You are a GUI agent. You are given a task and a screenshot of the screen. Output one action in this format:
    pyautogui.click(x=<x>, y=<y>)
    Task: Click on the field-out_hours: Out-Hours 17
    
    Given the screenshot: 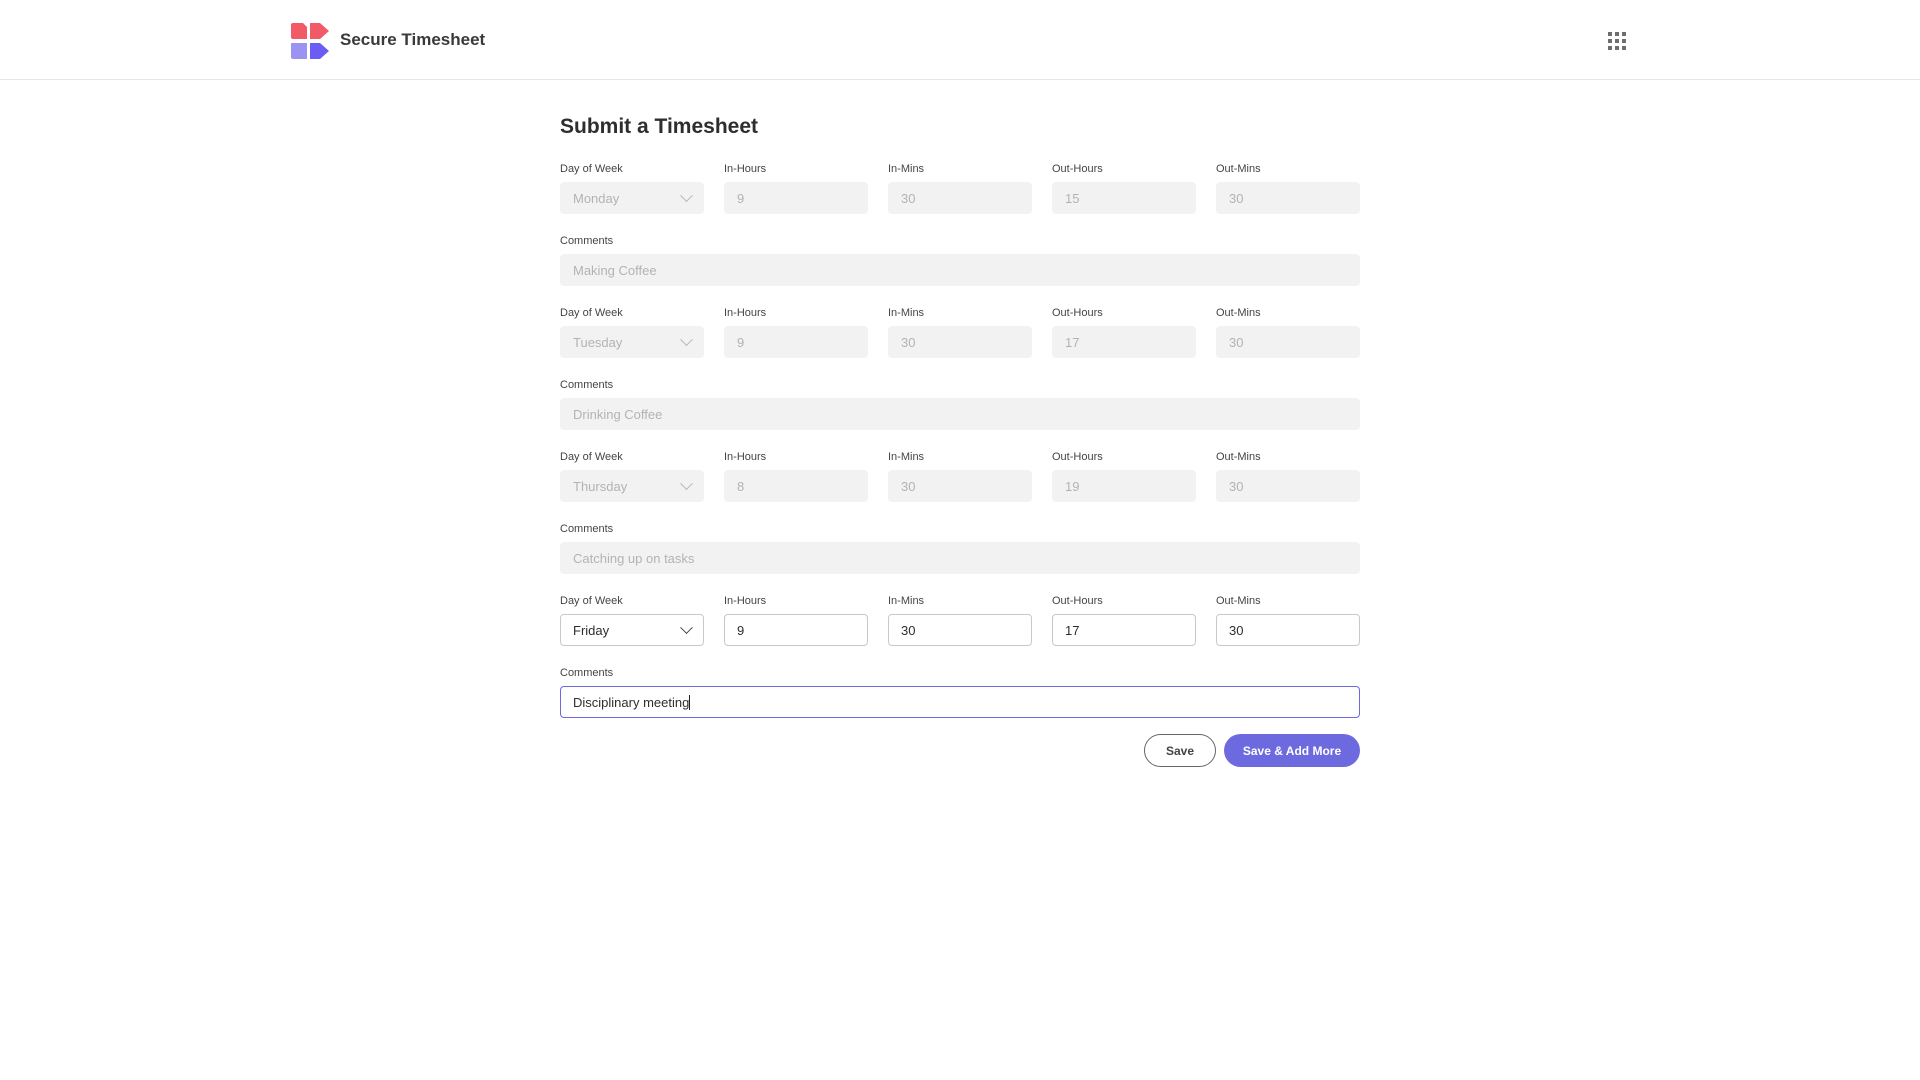 What is the action you would take?
    pyautogui.click(x=1124, y=620)
    